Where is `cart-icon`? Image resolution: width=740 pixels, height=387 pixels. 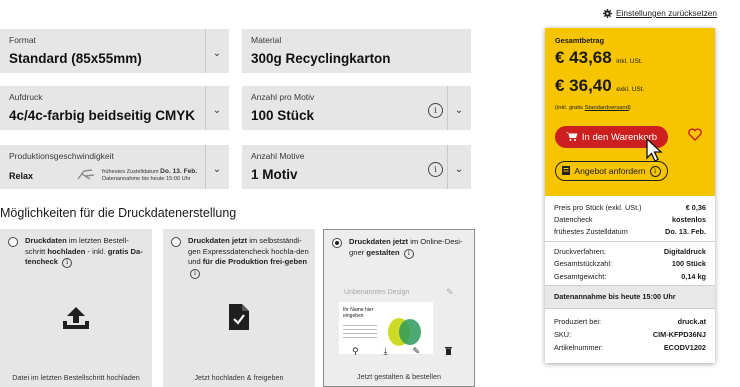
cart-icon is located at coordinates (571, 137).